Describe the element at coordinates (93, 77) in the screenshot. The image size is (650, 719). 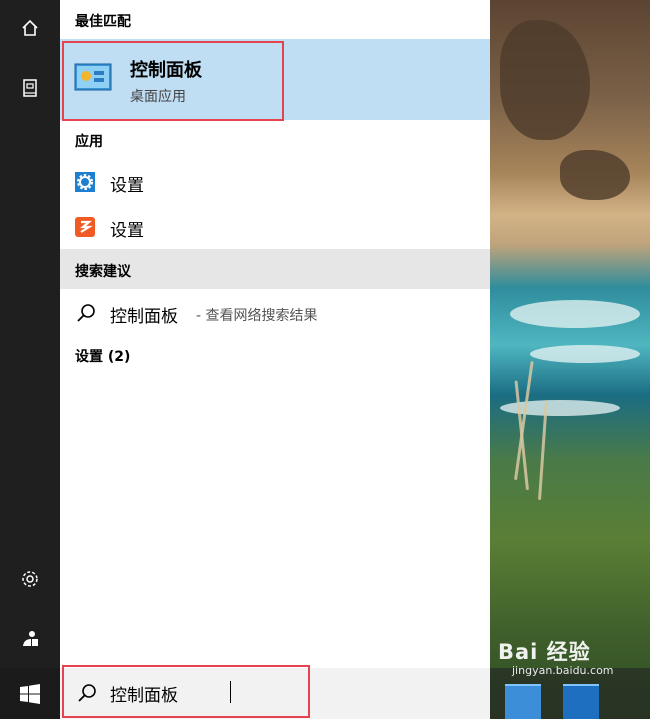
I see `control-panel-icon` at that location.